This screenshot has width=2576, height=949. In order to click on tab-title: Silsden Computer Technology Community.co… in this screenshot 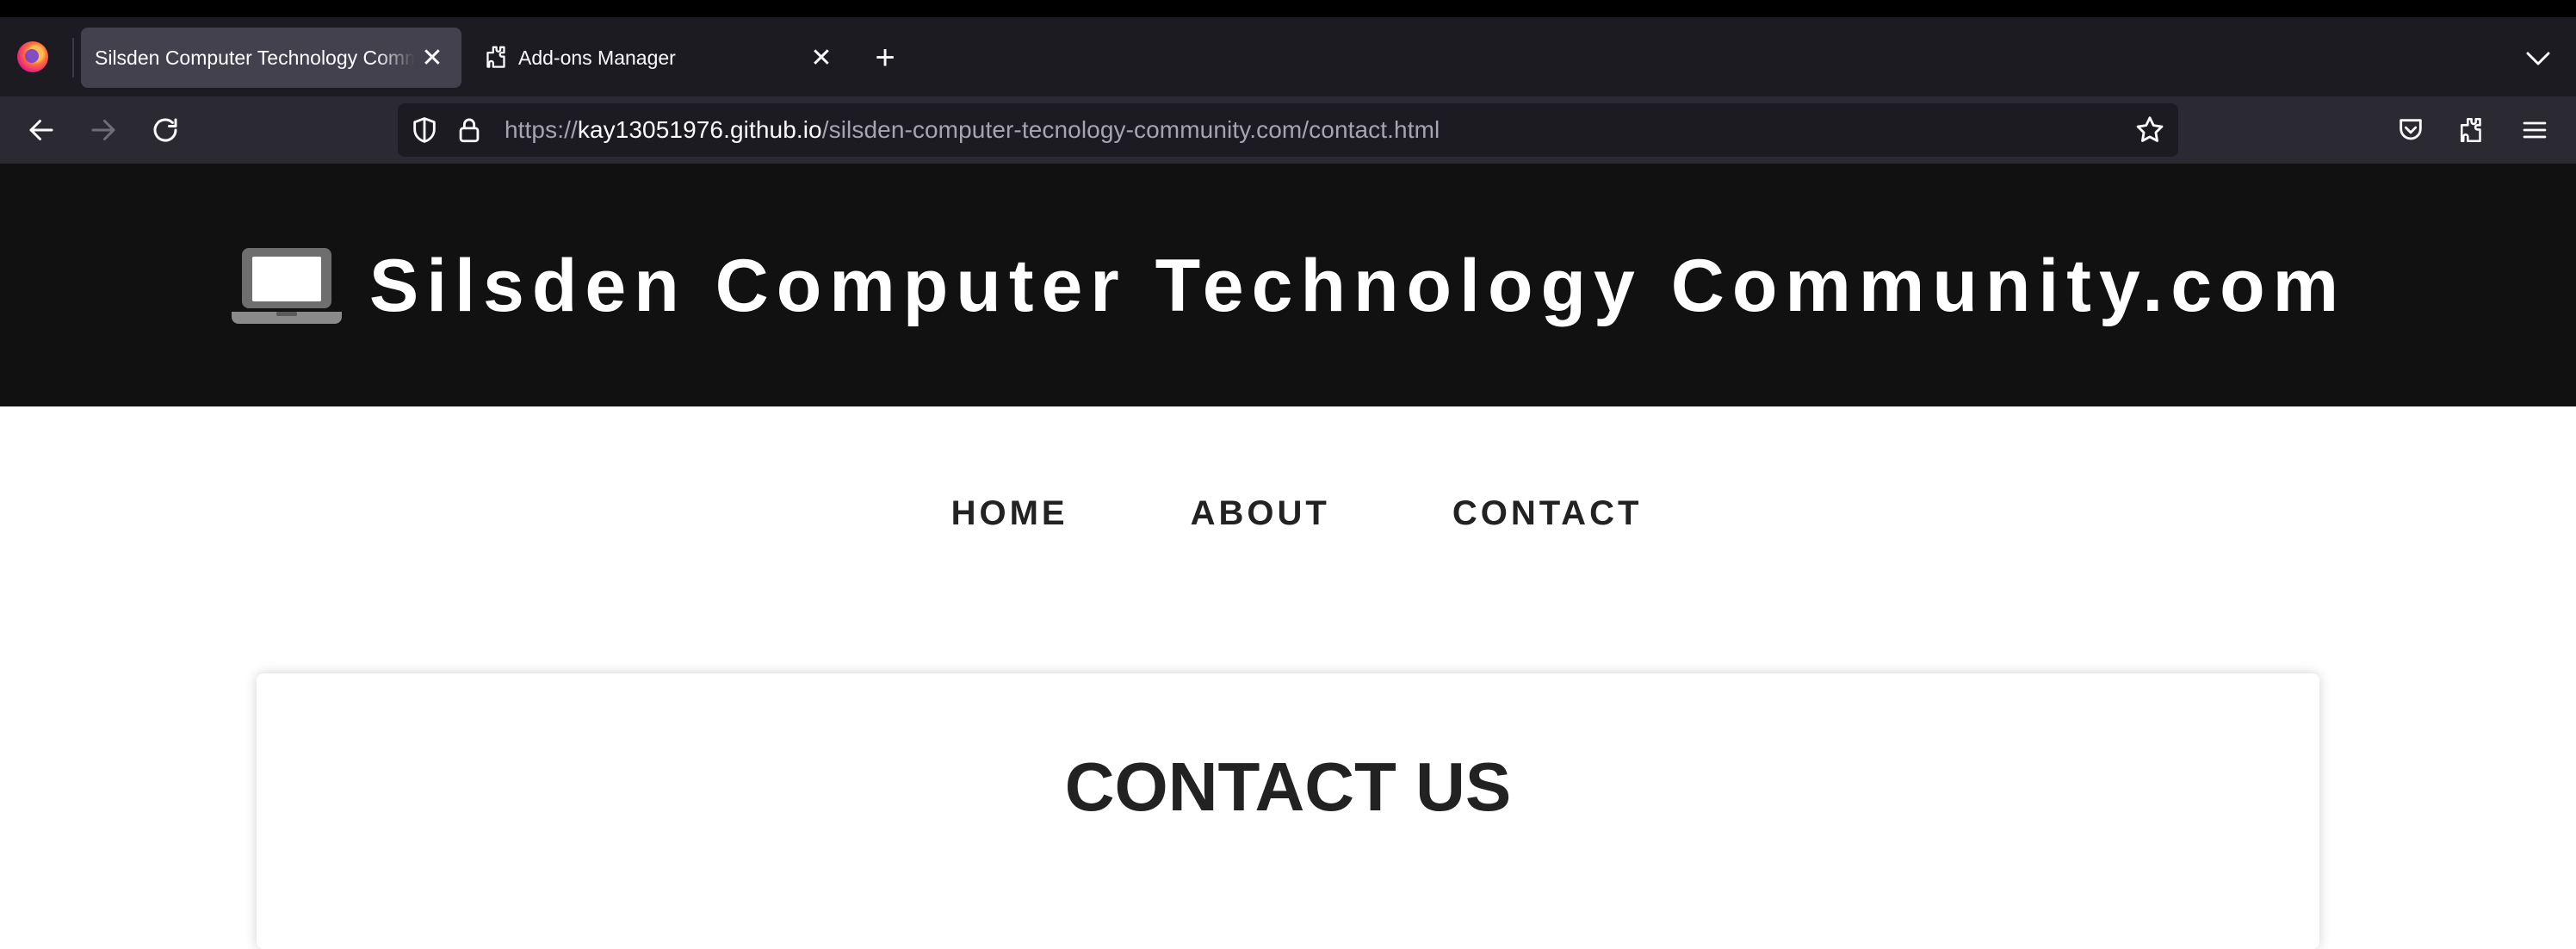, I will do `click(255, 57)`.